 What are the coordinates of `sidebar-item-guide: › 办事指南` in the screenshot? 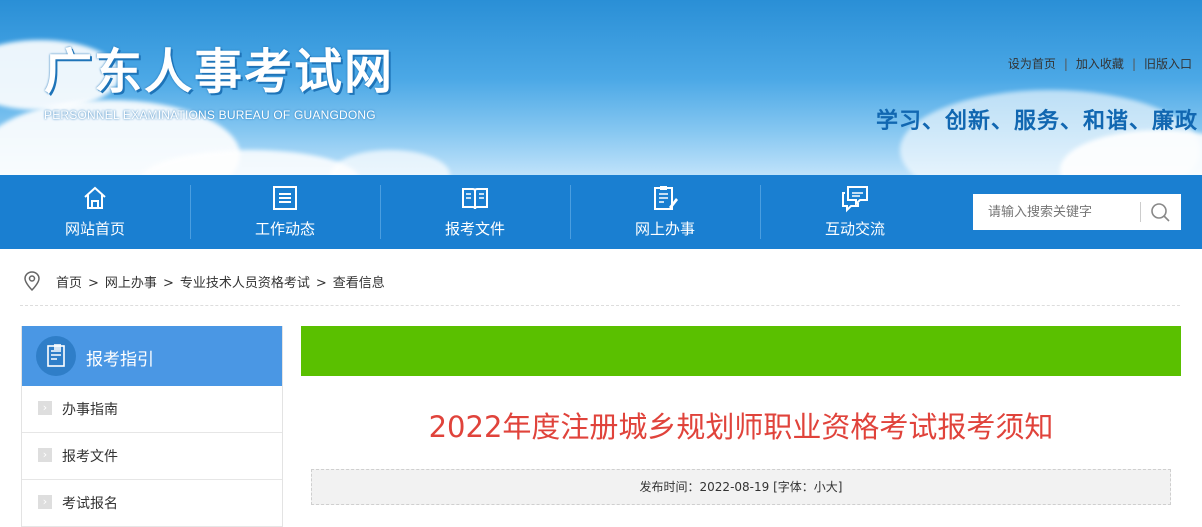 It's located at (152, 409).